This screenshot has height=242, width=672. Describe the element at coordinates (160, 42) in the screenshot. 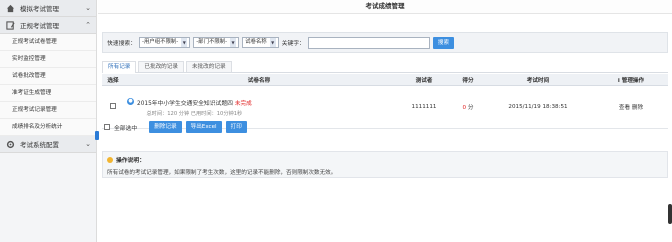

I see `select-value: -用户组不限制-` at that location.